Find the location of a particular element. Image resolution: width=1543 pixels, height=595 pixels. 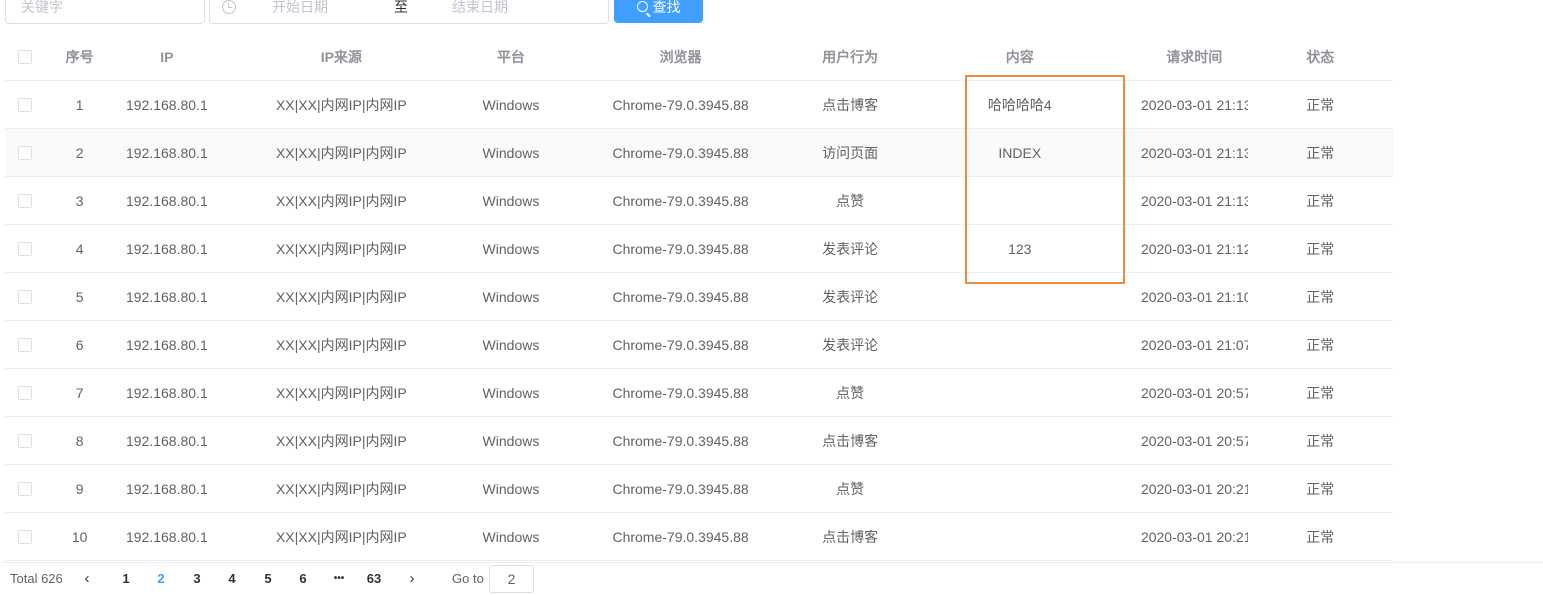

pagination: Total 626 ‹ 1 2 3 4 5 6 ••• 63 › Go to 2 is located at coordinates (771, 578).